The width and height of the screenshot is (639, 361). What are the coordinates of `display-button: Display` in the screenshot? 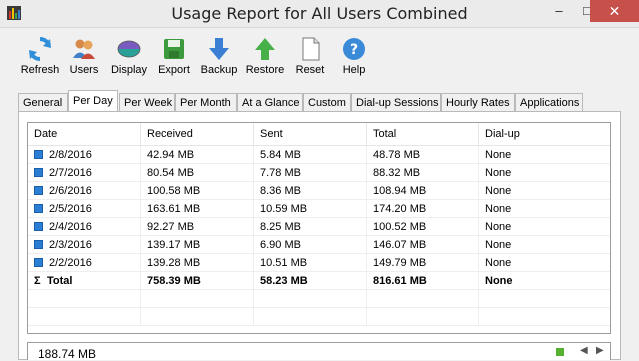 It's located at (129, 56).